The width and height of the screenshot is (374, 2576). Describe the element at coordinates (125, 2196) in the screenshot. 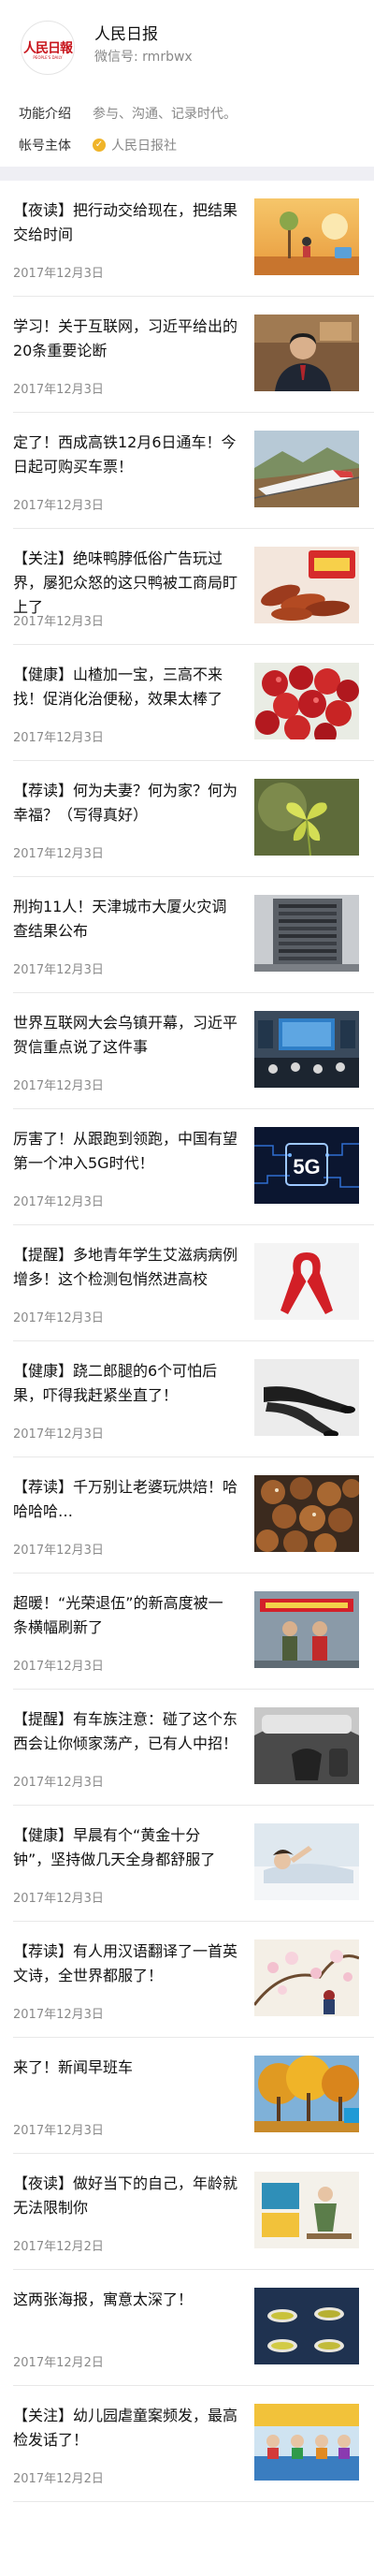

I see `article-title: 【夜读】做好当下的自己，年龄就无法限制你` at that location.